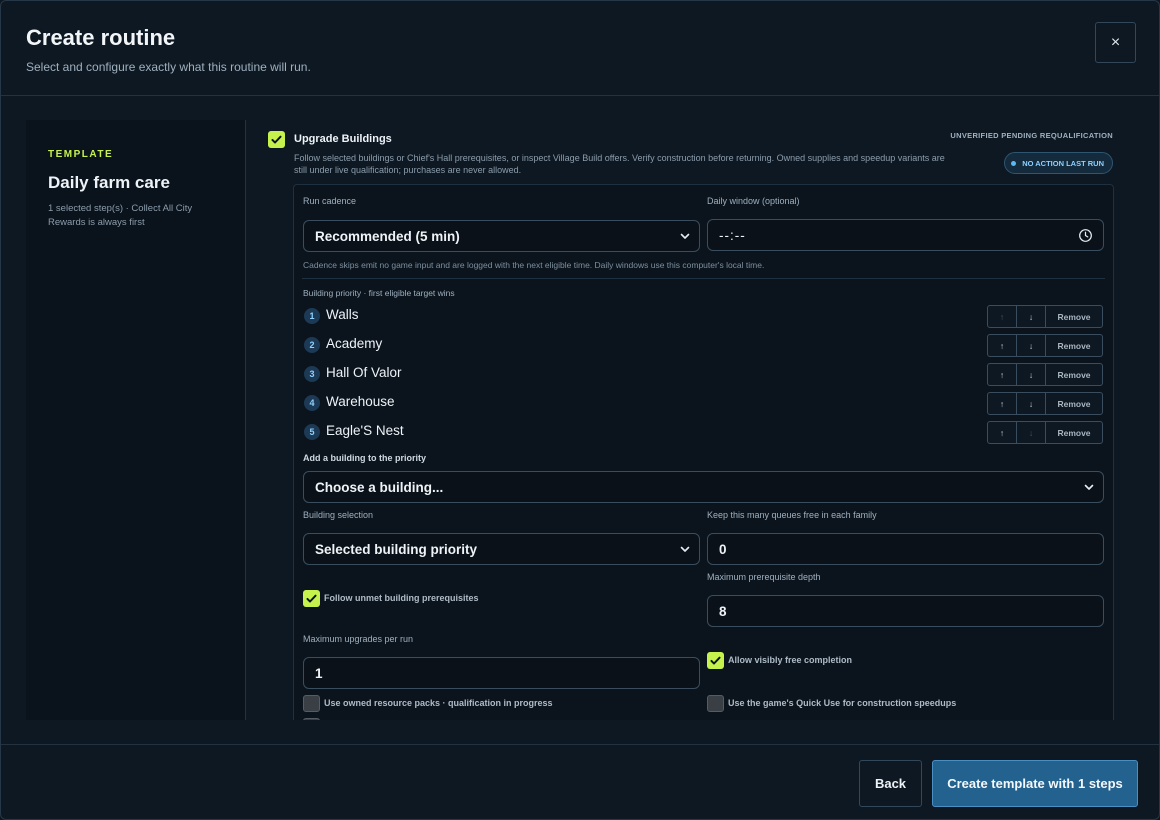 This screenshot has height=820, width=1160. Describe the element at coordinates (396, 549) in the screenshot. I see `building-selection-value: Selected building priority` at that location.